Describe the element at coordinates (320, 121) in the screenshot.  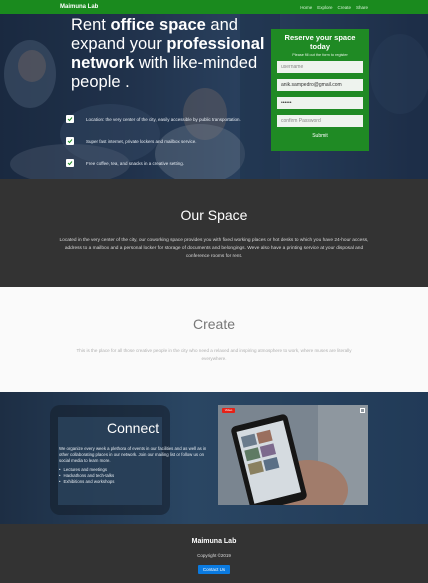
I see `confirm-password-input` at that location.